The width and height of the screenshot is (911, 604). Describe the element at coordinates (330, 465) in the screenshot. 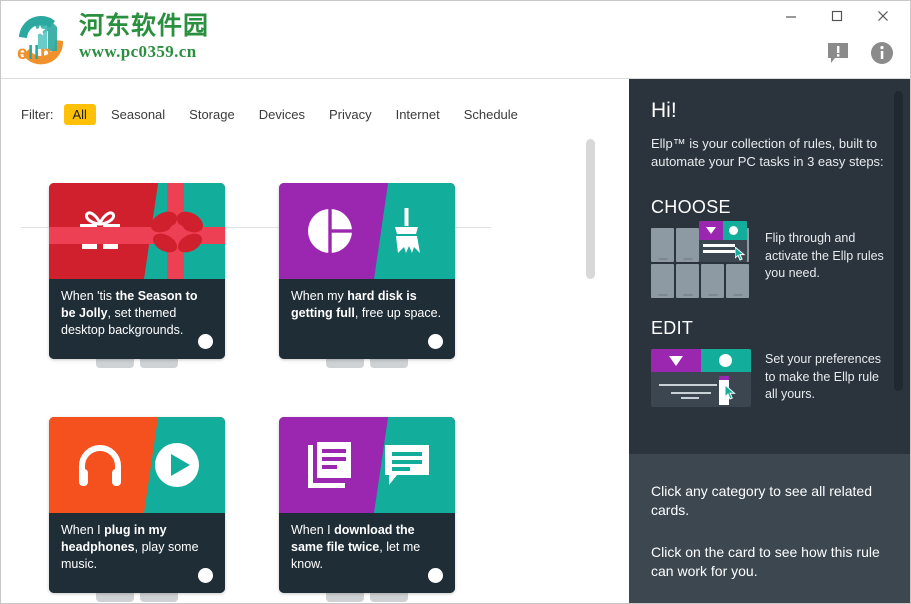

I see `copy-documents-icon` at that location.